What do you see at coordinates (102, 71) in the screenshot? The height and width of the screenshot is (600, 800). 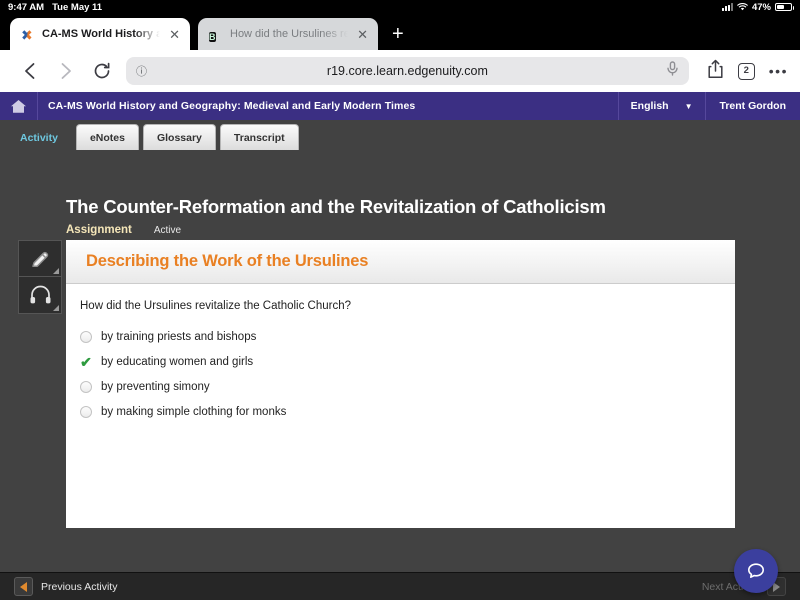 I see `reload-button` at bounding box center [102, 71].